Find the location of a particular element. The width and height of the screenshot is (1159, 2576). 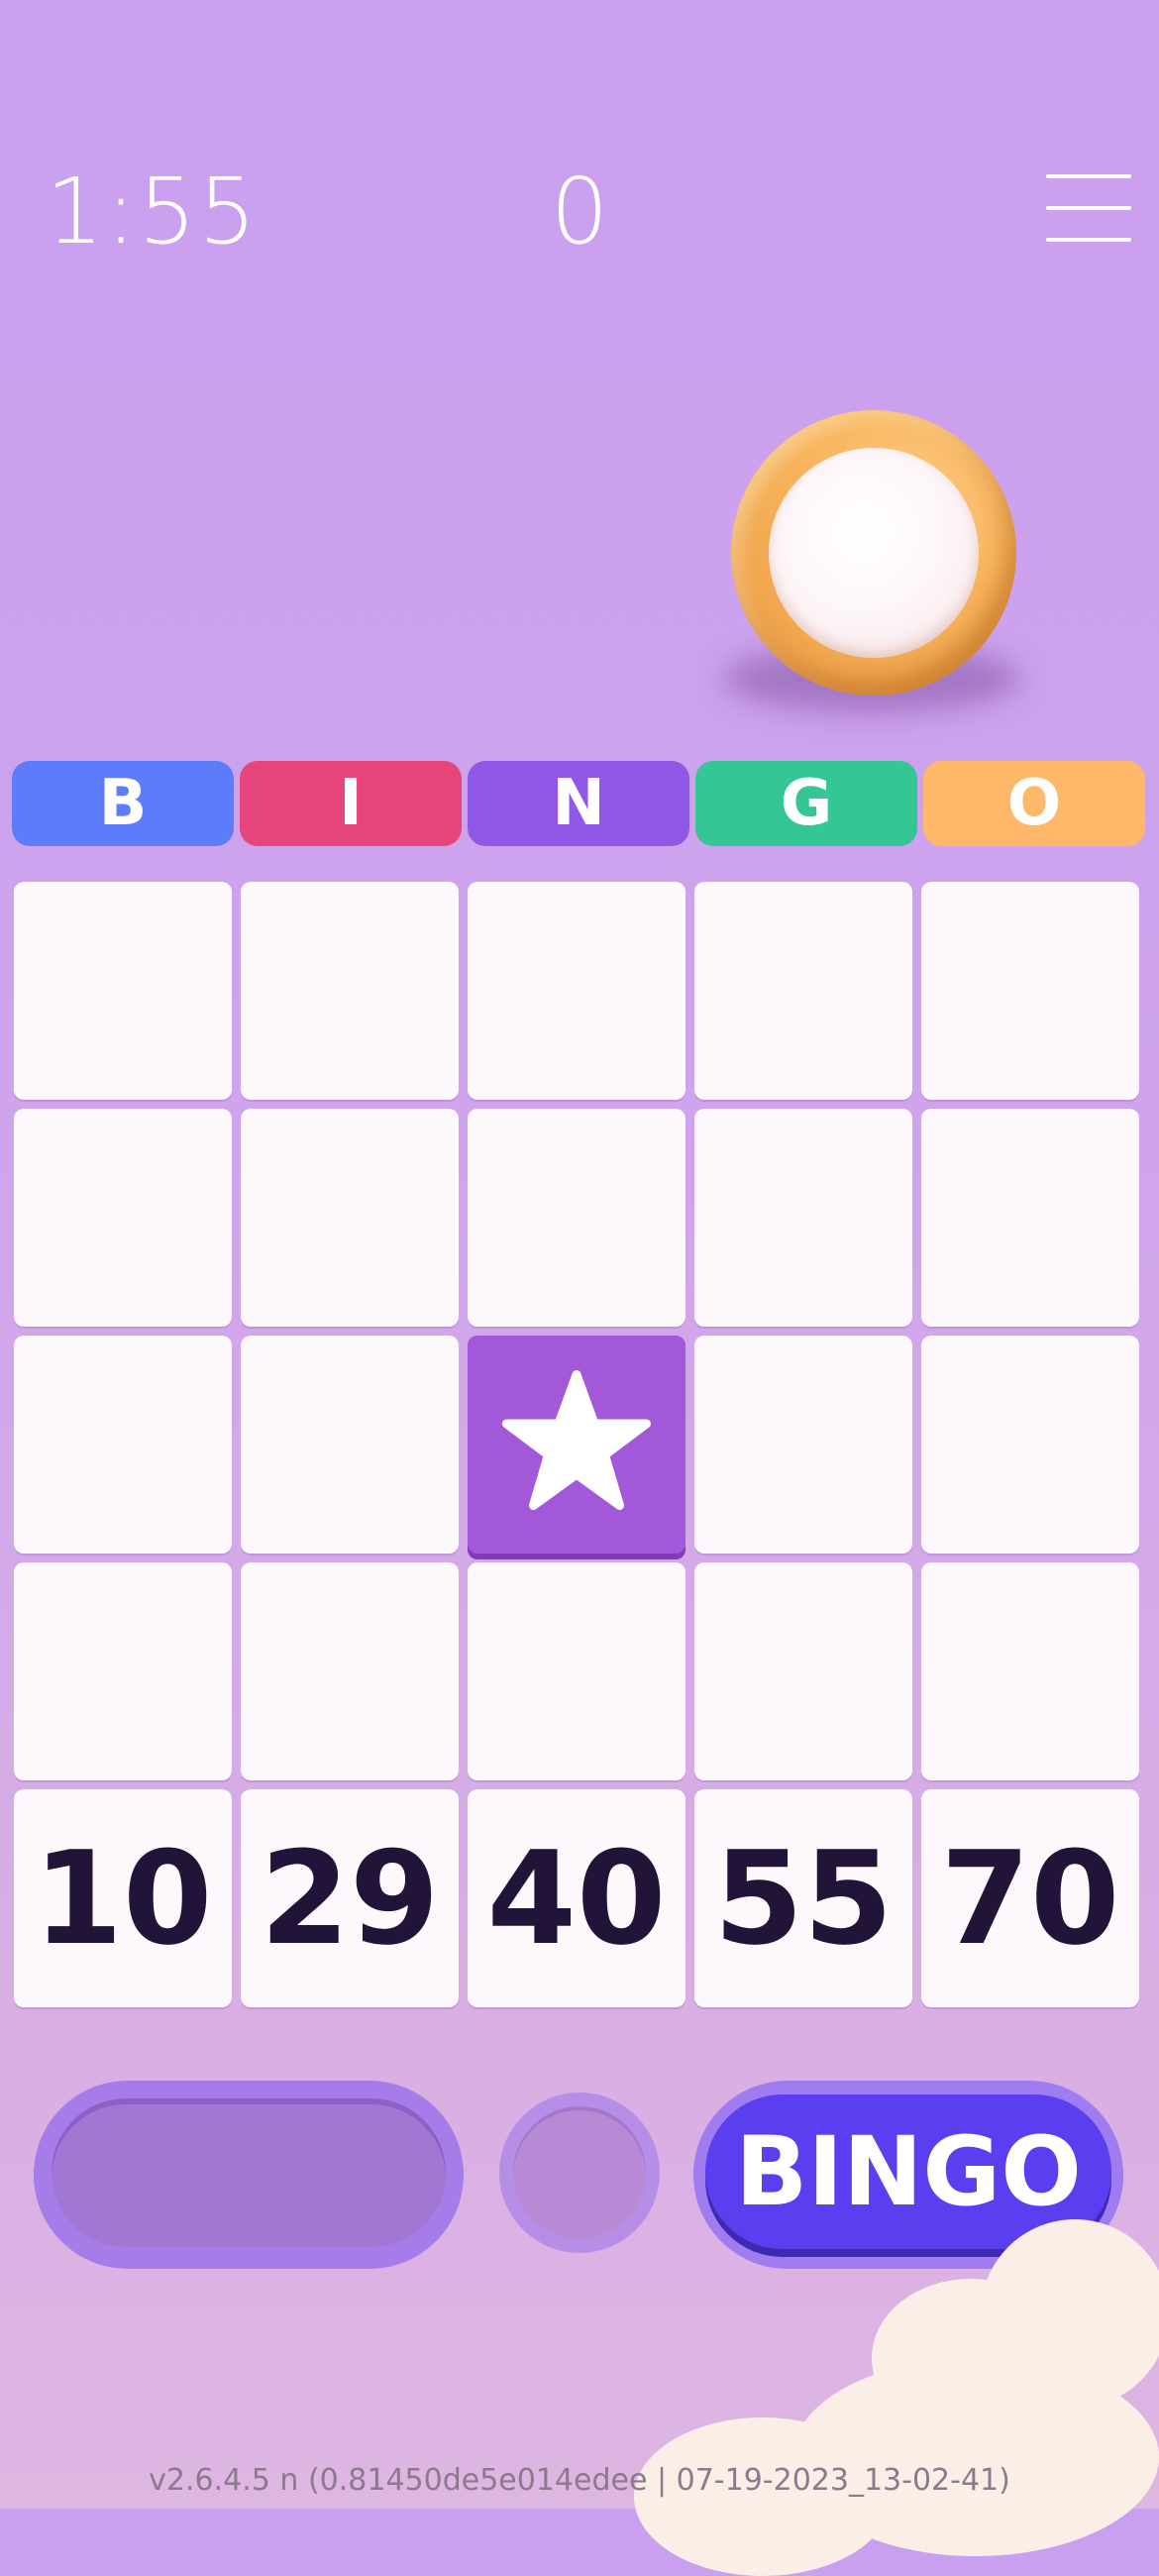

bingo-cell: 40 is located at coordinates (577, 1898).